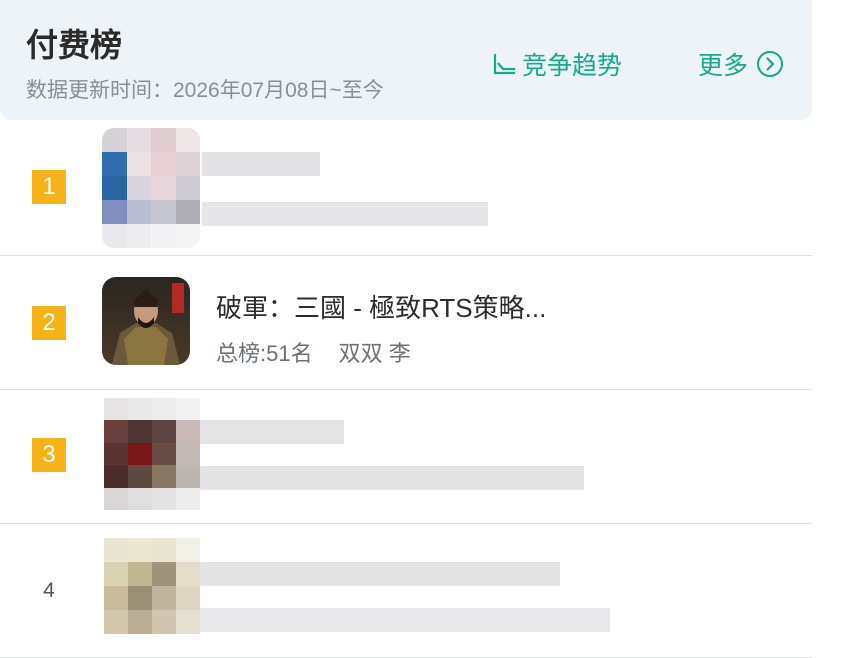 This screenshot has height=658, width=852. Describe the element at coordinates (504, 64) in the screenshot. I see `line-chart-icon` at that location.